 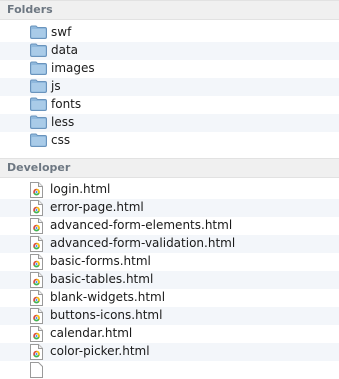 What do you see at coordinates (143, 243) in the screenshot?
I see `file-item-label: advanced-form-validation.html` at bounding box center [143, 243].